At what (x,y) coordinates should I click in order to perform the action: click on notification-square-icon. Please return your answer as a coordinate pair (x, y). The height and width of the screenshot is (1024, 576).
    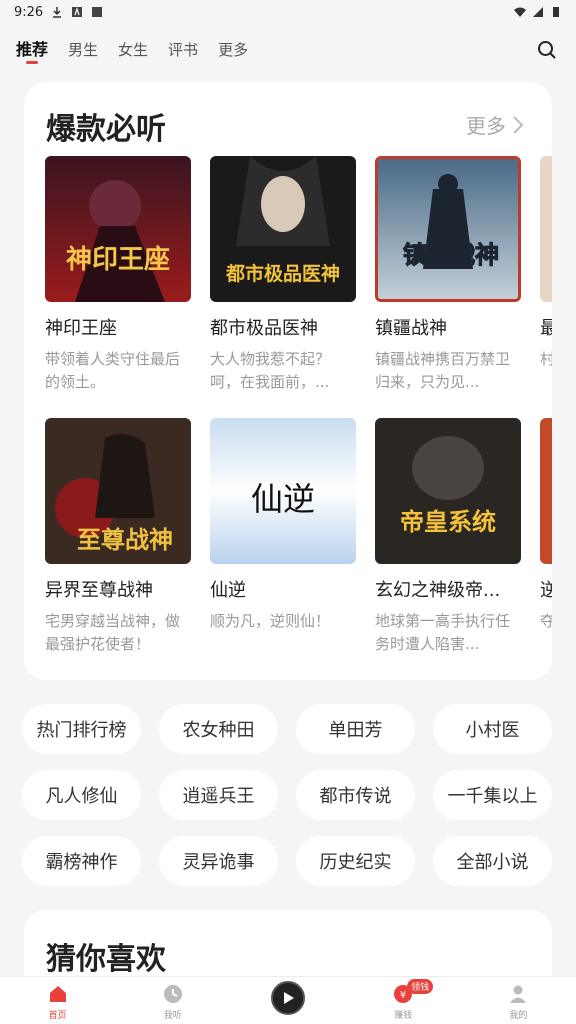
    Looking at the image, I should click on (97, 12).